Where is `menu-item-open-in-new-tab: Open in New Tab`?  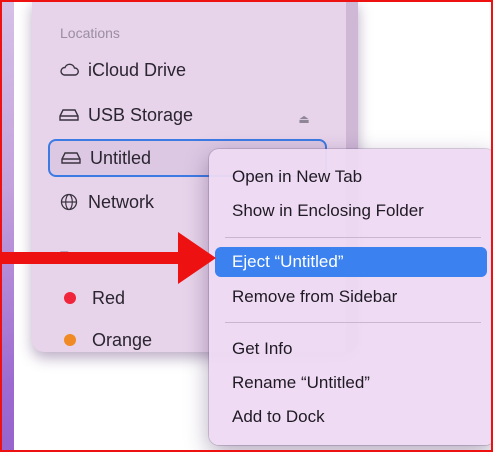
menu-item-open-in-new-tab: Open in New Tab is located at coordinates (351, 177).